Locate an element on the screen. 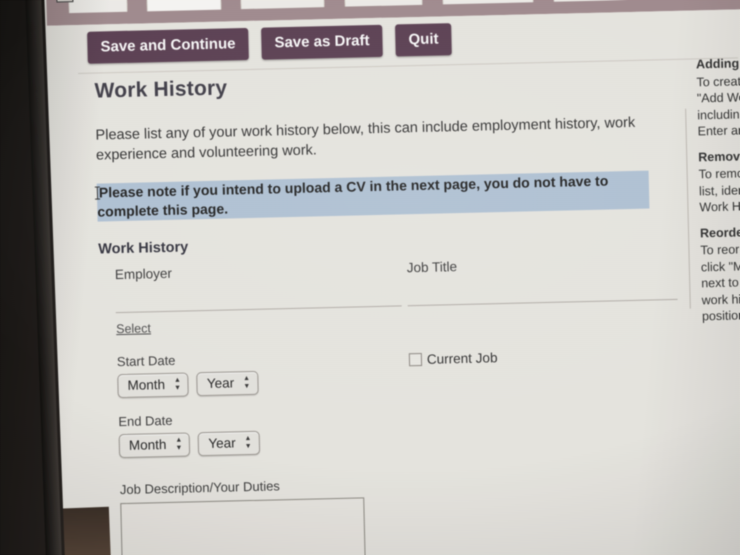 The height and width of the screenshot is (555, 740). help-line: click "Move Up is located at coordinates (720, 266).